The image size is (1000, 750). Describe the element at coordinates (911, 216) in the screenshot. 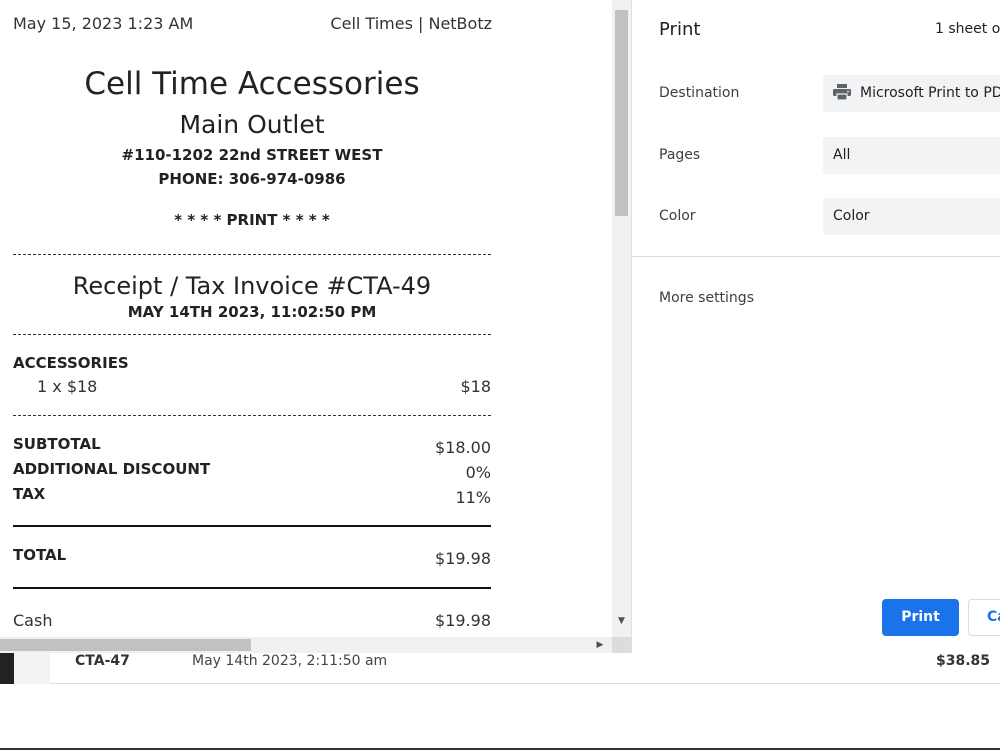

I see `color-select: Color` at that location.